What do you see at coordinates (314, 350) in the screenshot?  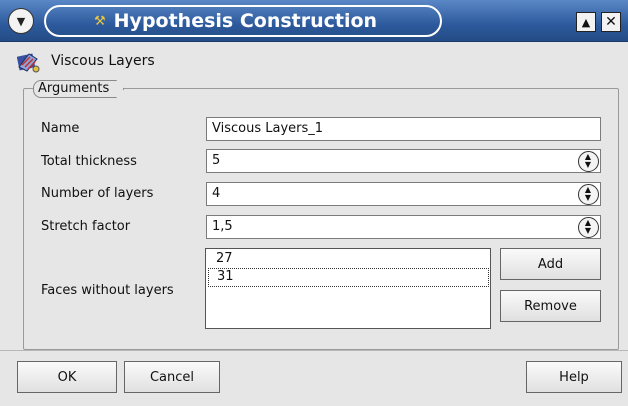 I see `divider` at bounding box center [314, 350].